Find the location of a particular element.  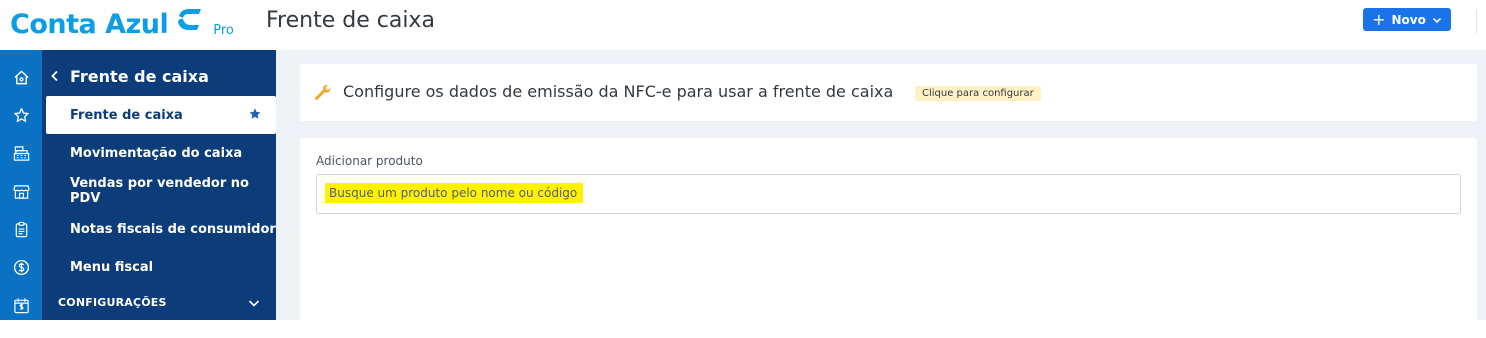

favorite-star-icon is located at coordinates (255, 114).